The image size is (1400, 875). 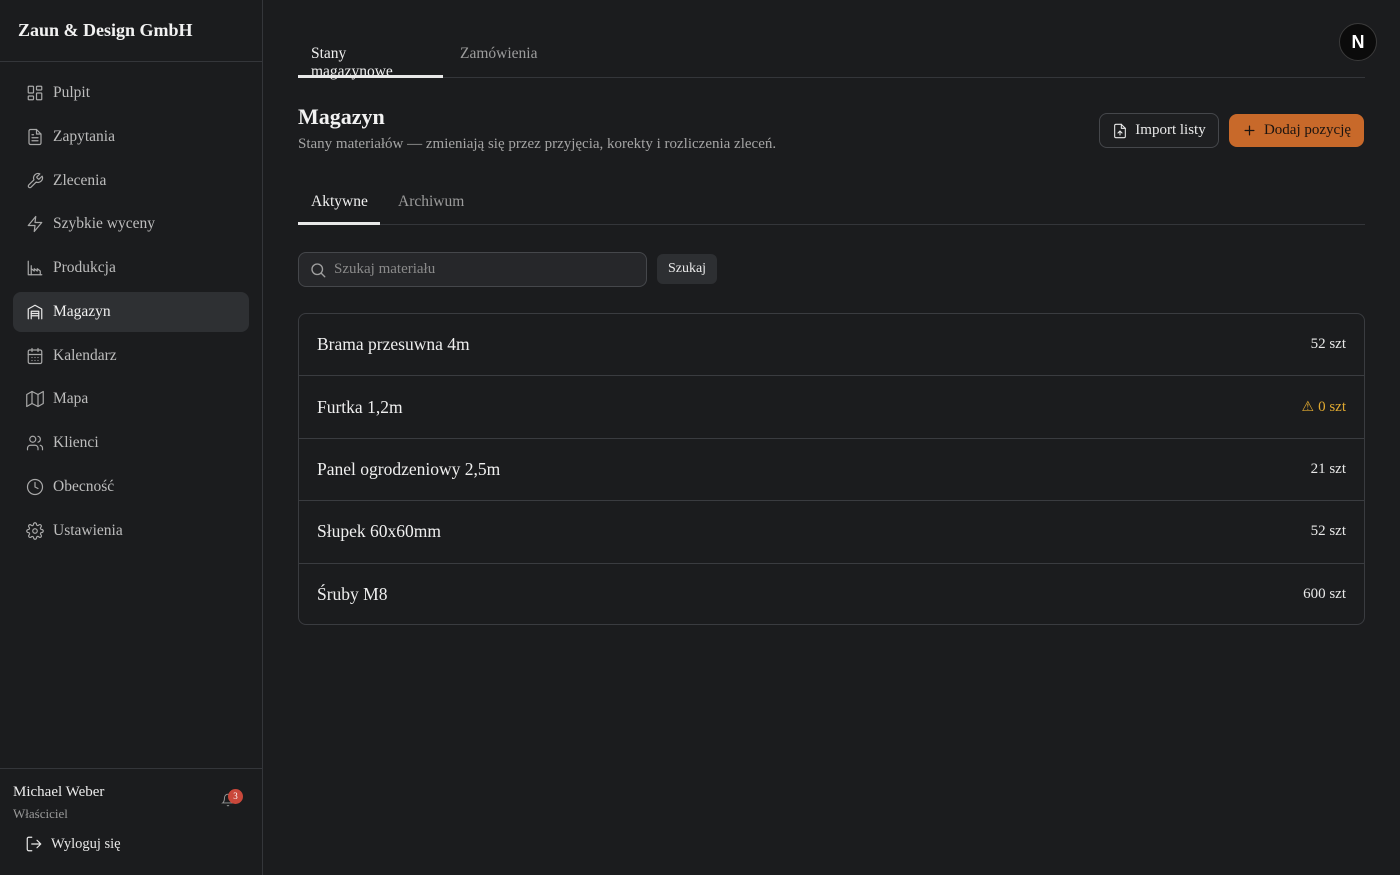 What do you see at coordinates (35, 224) in the screenshot?
I see `lightning-icon` at bounding box center [35, 224].